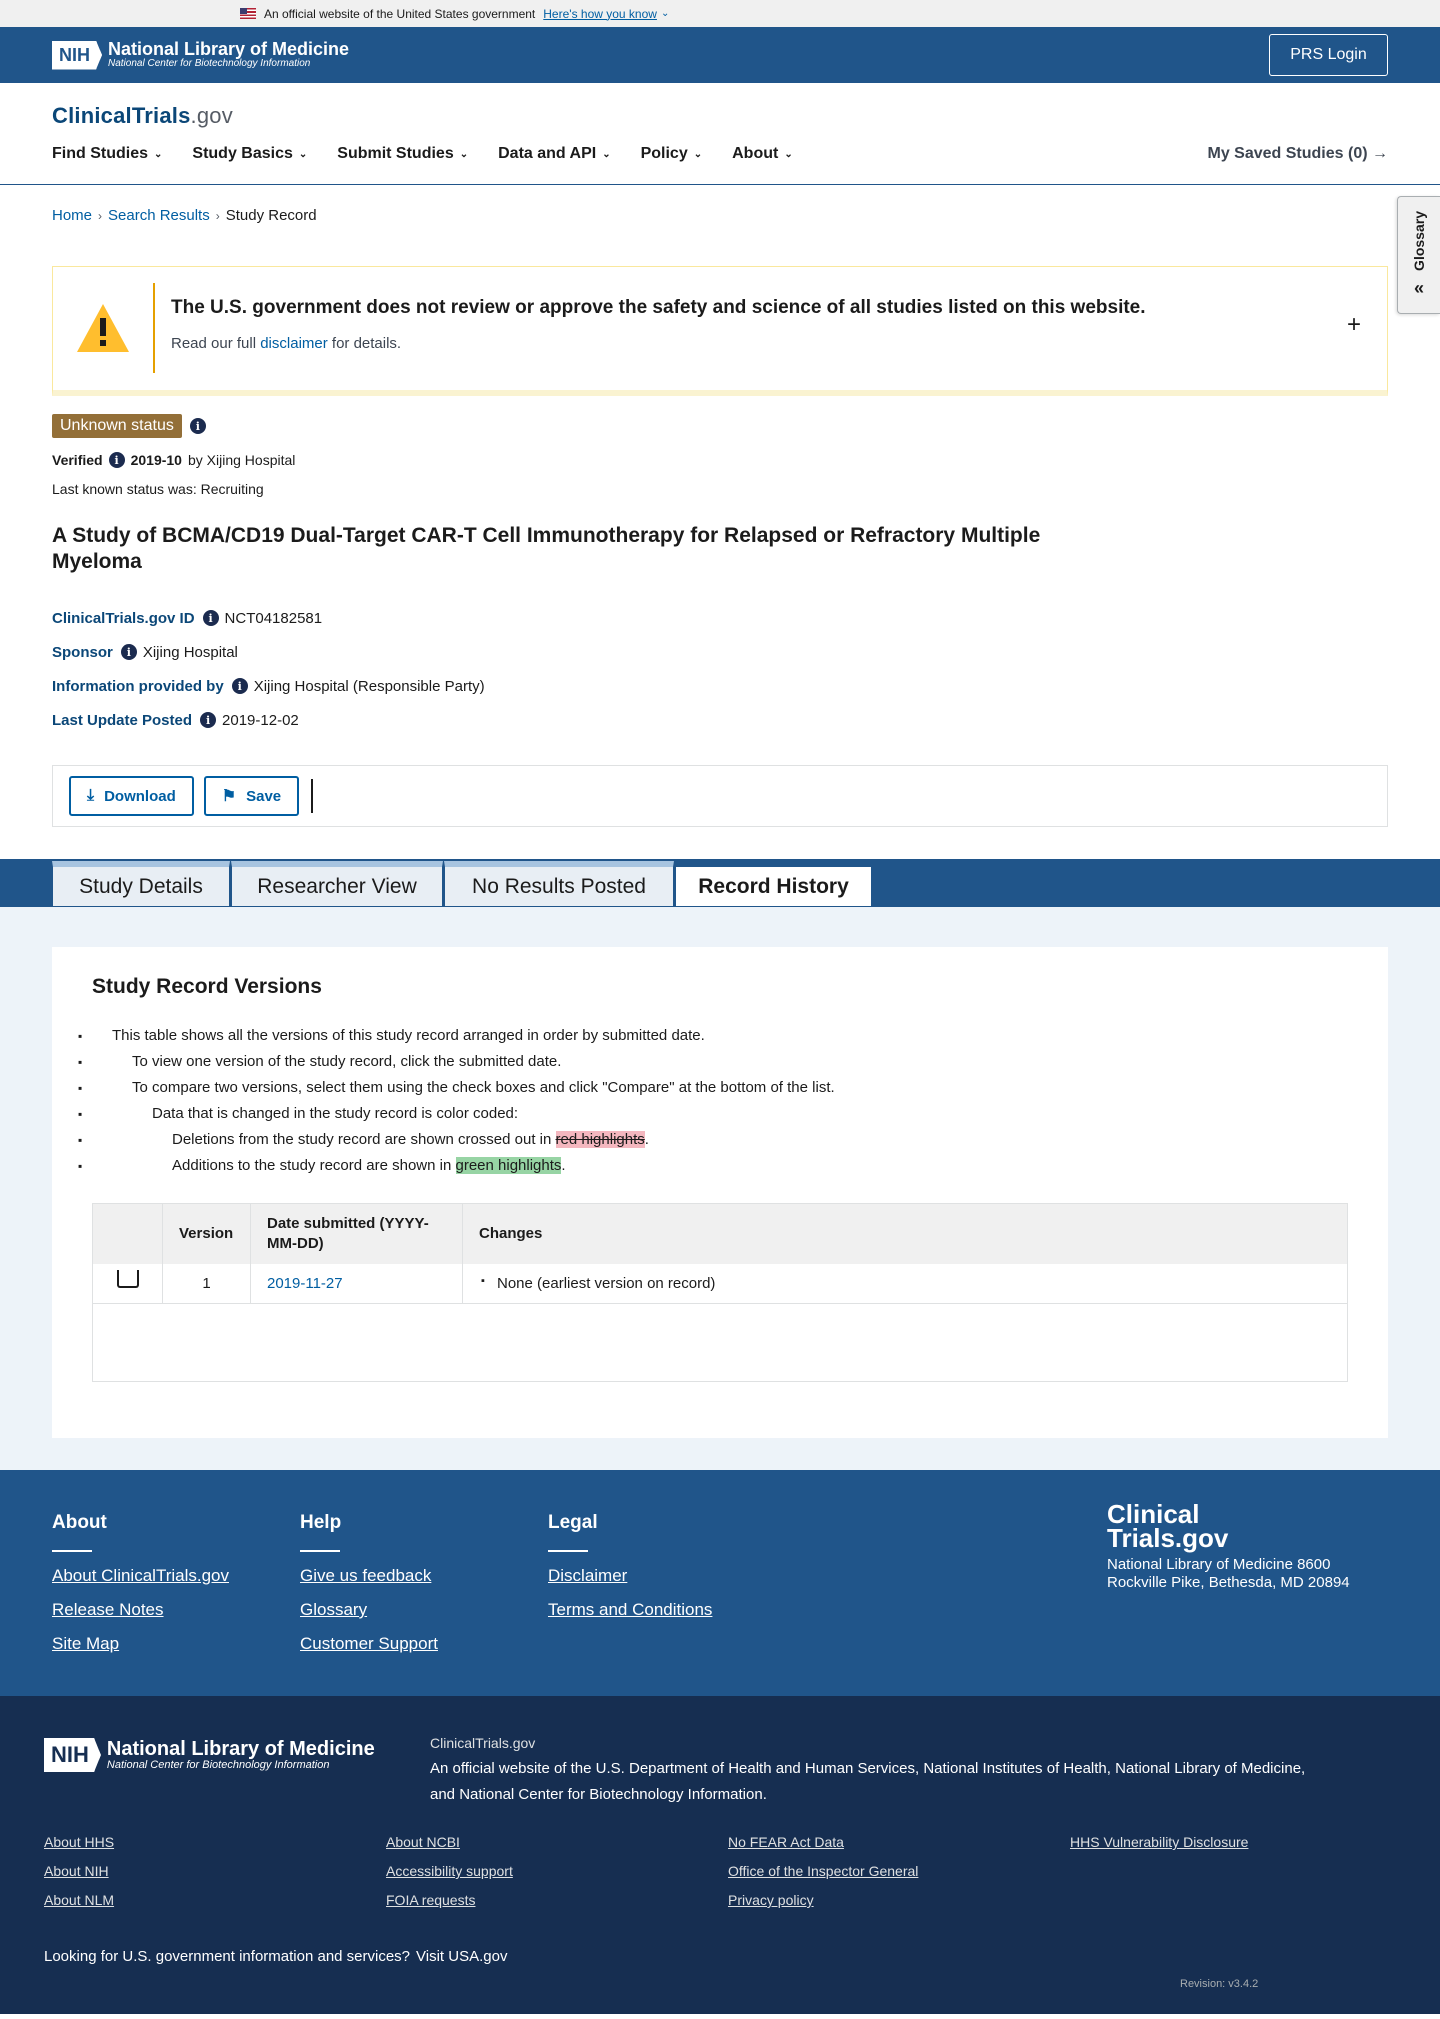 Image resolution: width=1440 pixels, height=2019 pixels. I want to click on meta-label: Information provided by, so click(138, 686).